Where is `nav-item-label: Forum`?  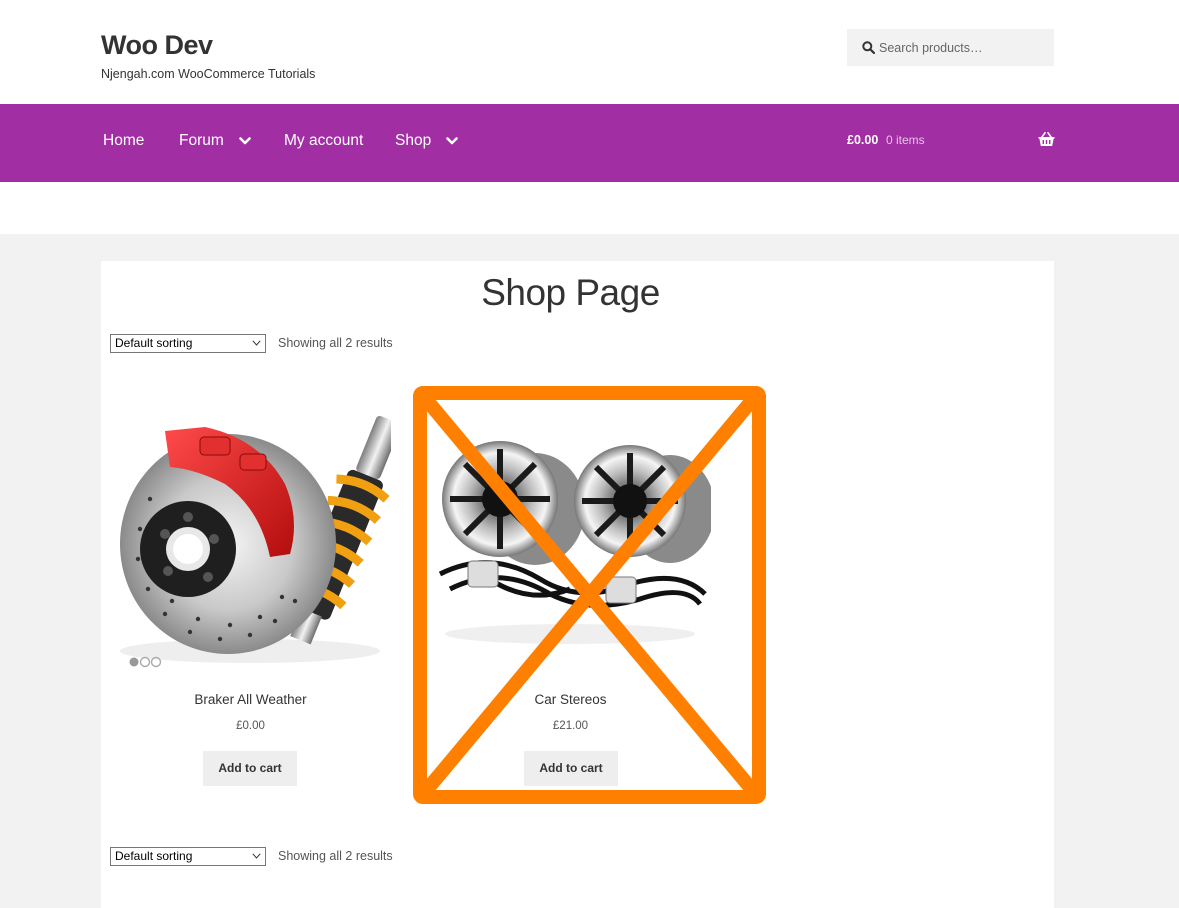
nav-item-label: Forum is located at coordinates (201, 140).